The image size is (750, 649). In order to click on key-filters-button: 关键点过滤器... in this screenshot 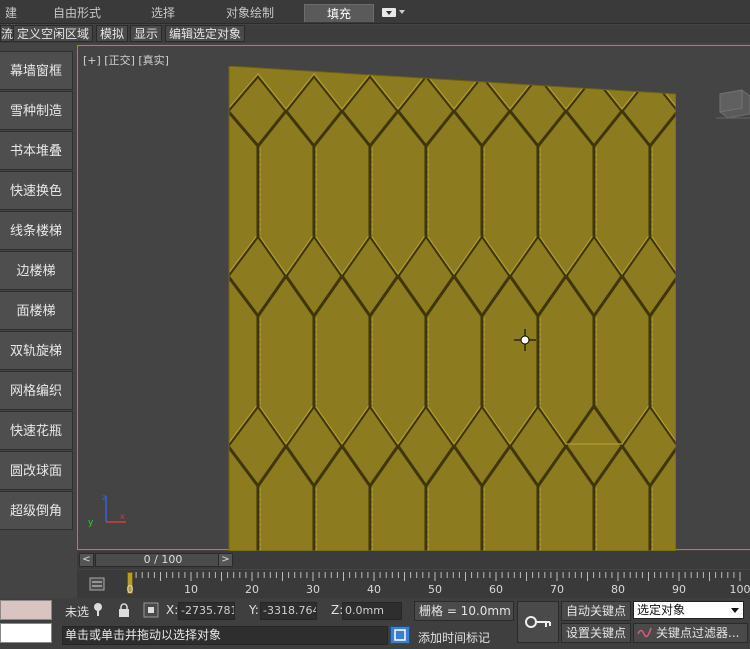, I will do `click(690, 633)`.